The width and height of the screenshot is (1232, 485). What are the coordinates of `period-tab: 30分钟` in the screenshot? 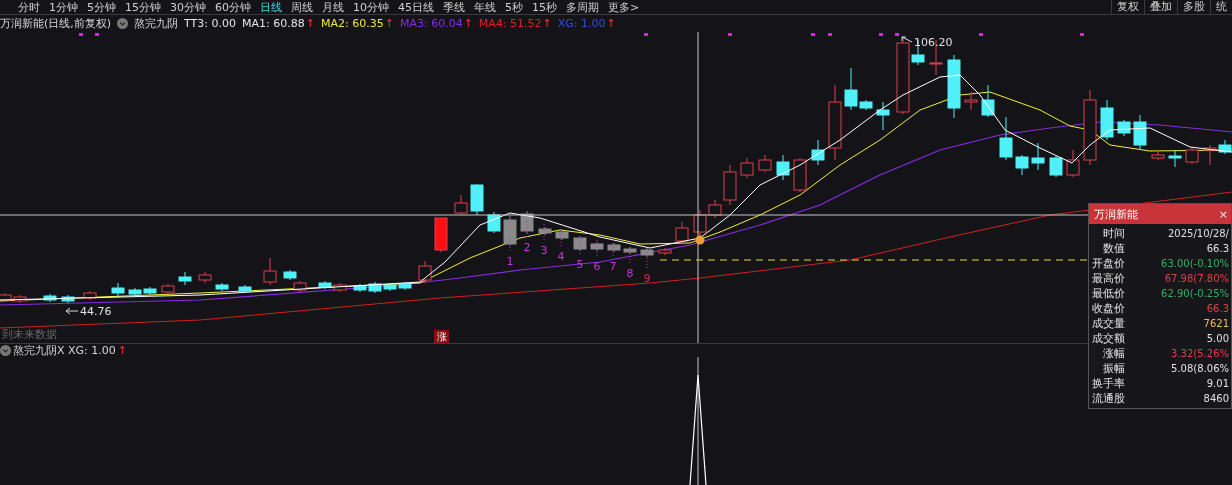 It's located at (188, 7).